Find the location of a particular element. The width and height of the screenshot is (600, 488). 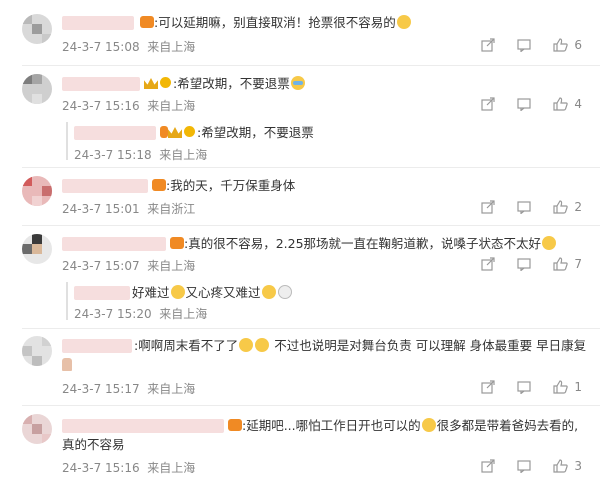

like-button: 2 is located at coordinates (567, 207).